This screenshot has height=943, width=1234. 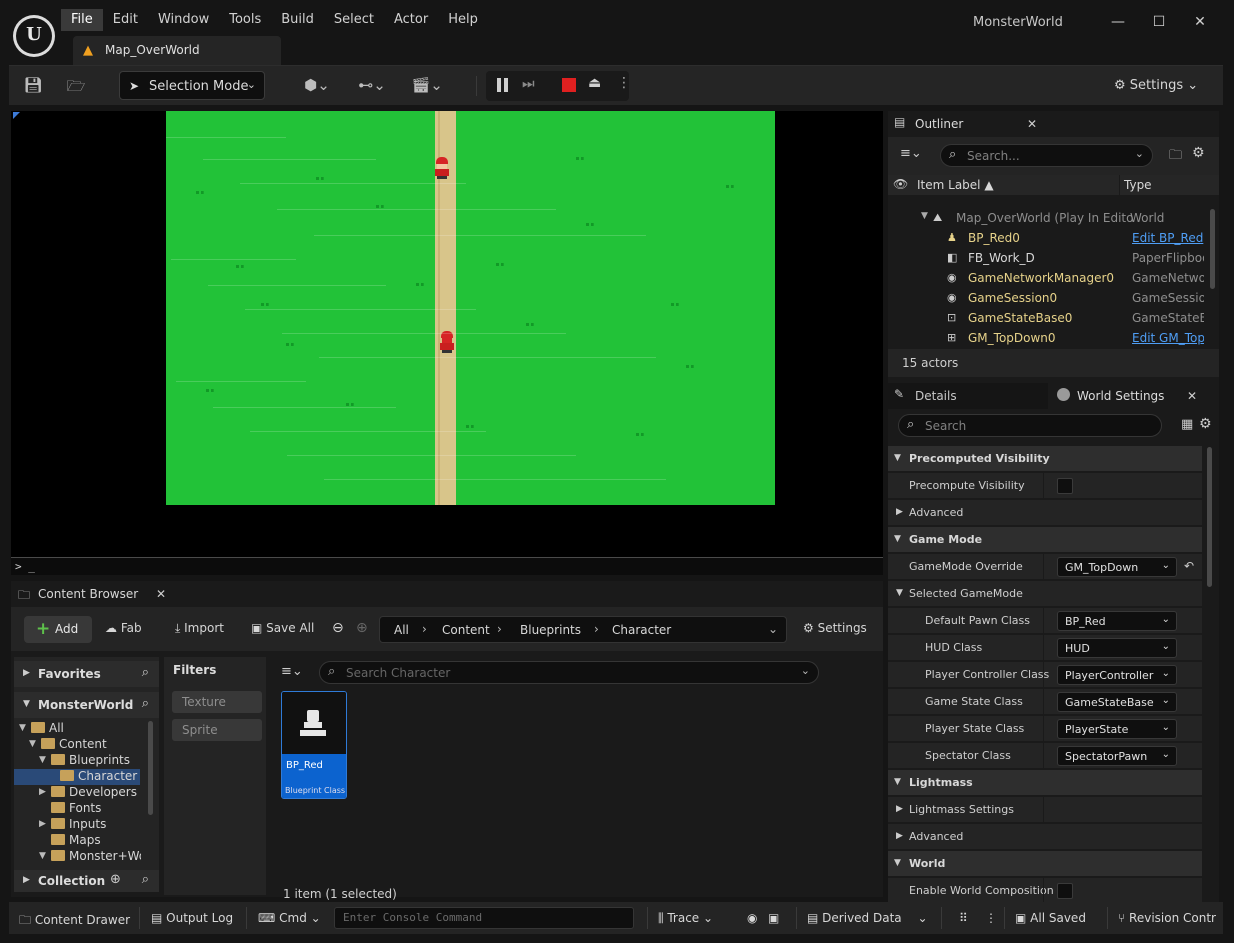 I want to click on world-composition-checkbox, so click(x=1065, y=891).